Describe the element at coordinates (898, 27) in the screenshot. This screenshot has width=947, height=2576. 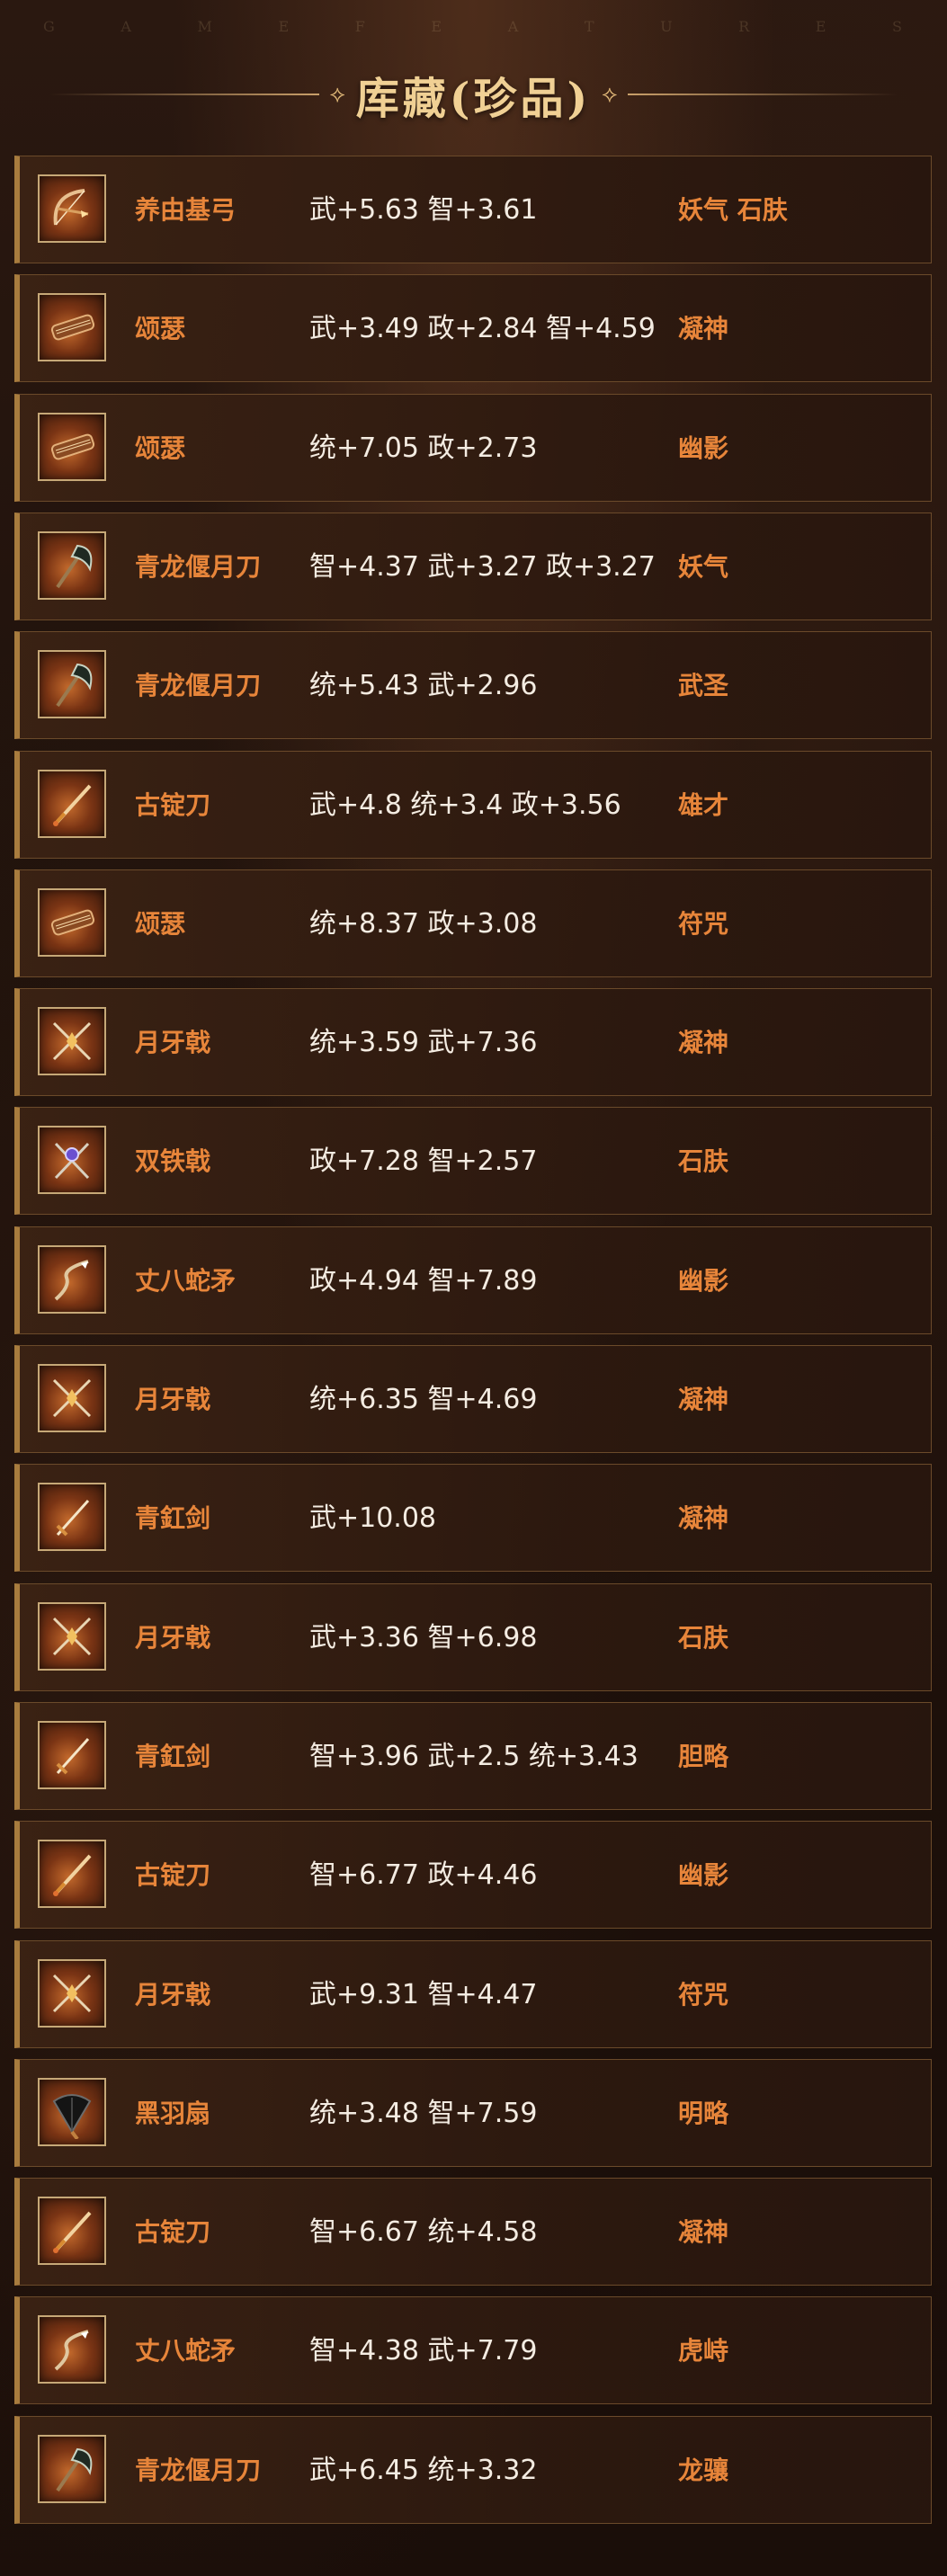
I see `banner-letter: S` at that location.